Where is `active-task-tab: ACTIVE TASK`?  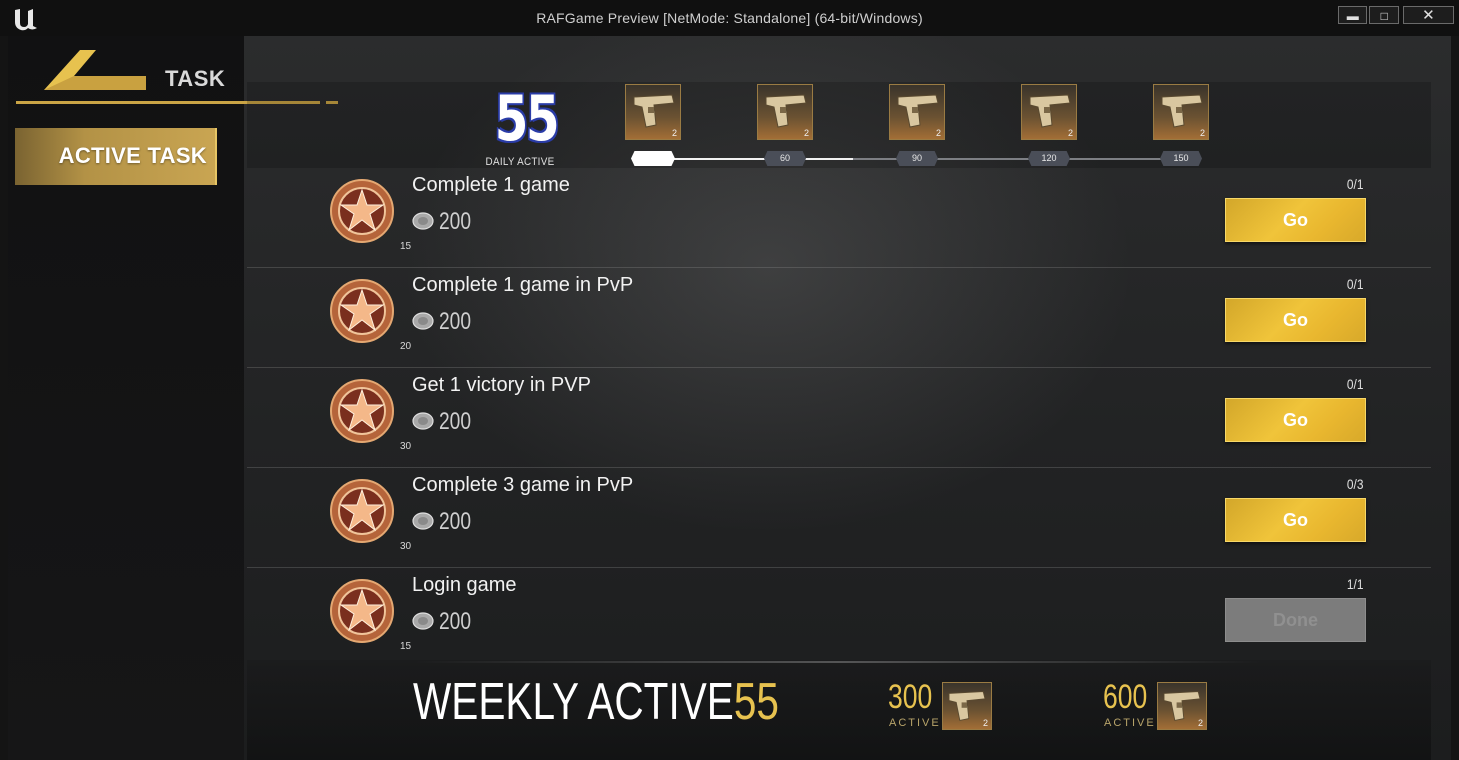
active-task-tab: ACTIVE TASK is located at coordinates (116, 156).